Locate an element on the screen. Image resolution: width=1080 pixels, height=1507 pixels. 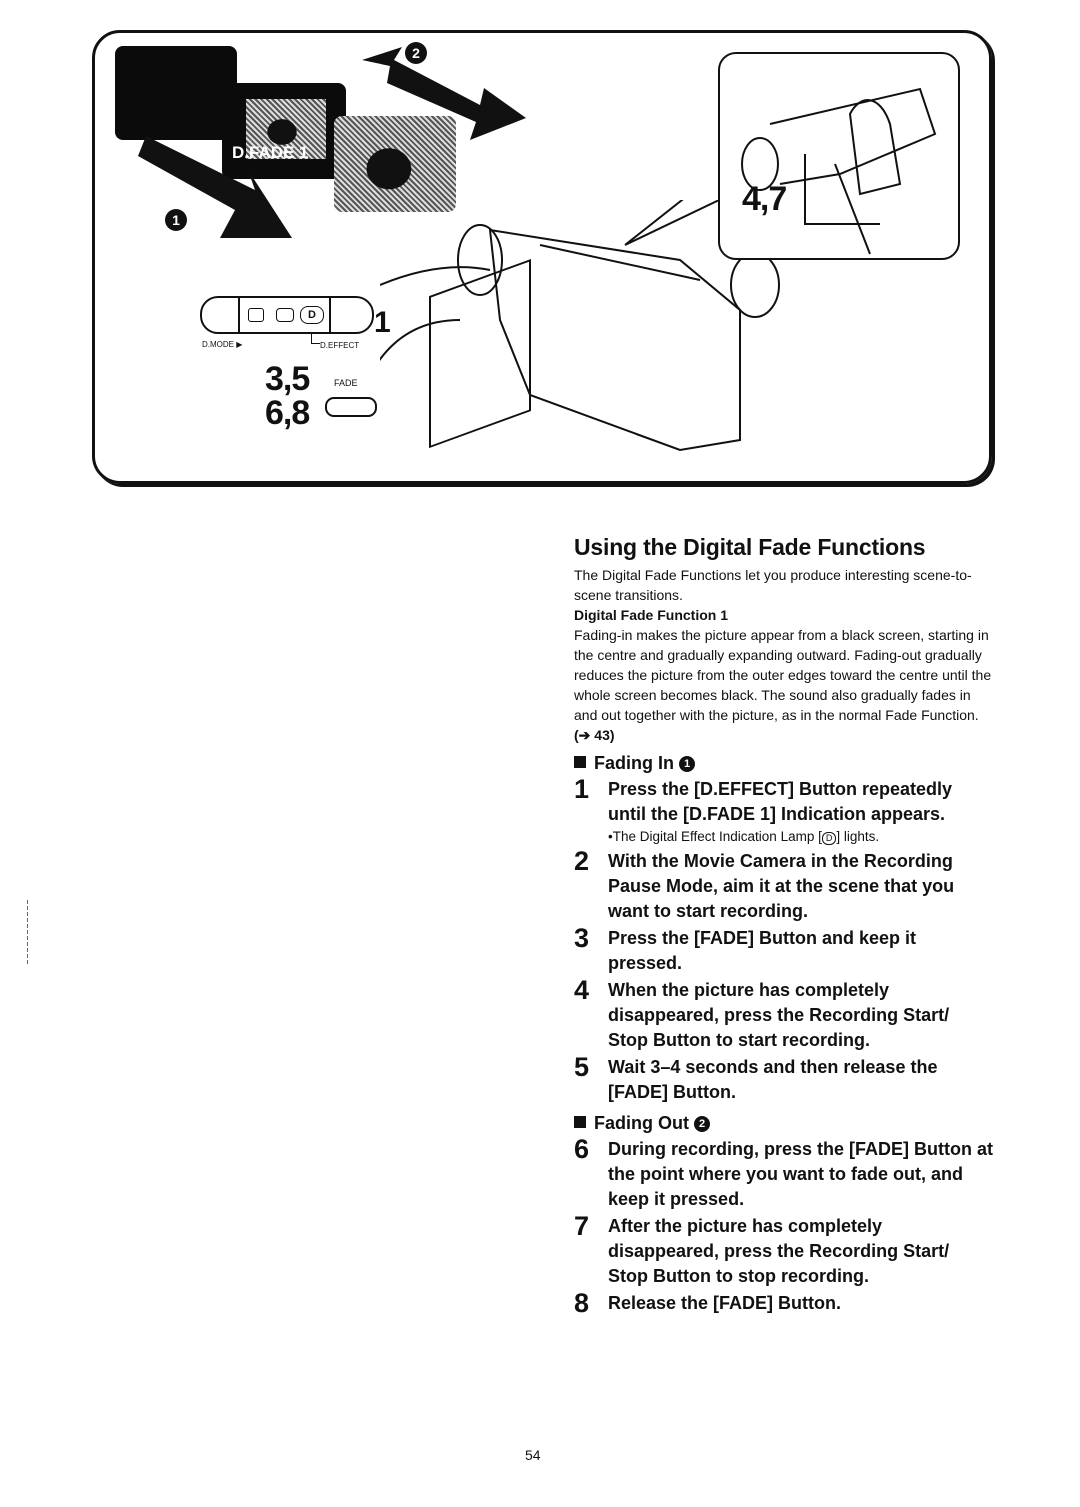
fade-button-label: FADE is located at coordinates (346, 383).